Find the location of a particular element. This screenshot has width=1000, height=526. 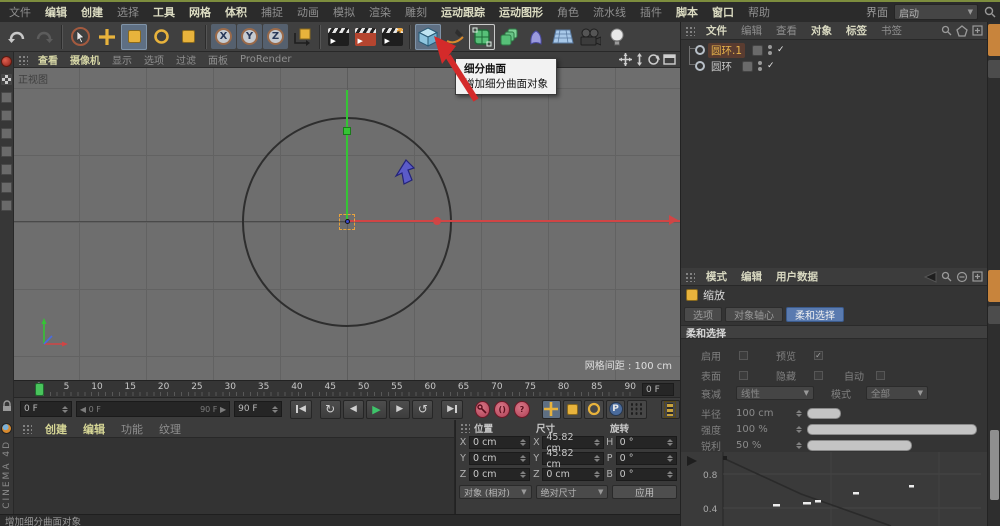

menu-item: 渲染 is located at coordinates (380, 12).